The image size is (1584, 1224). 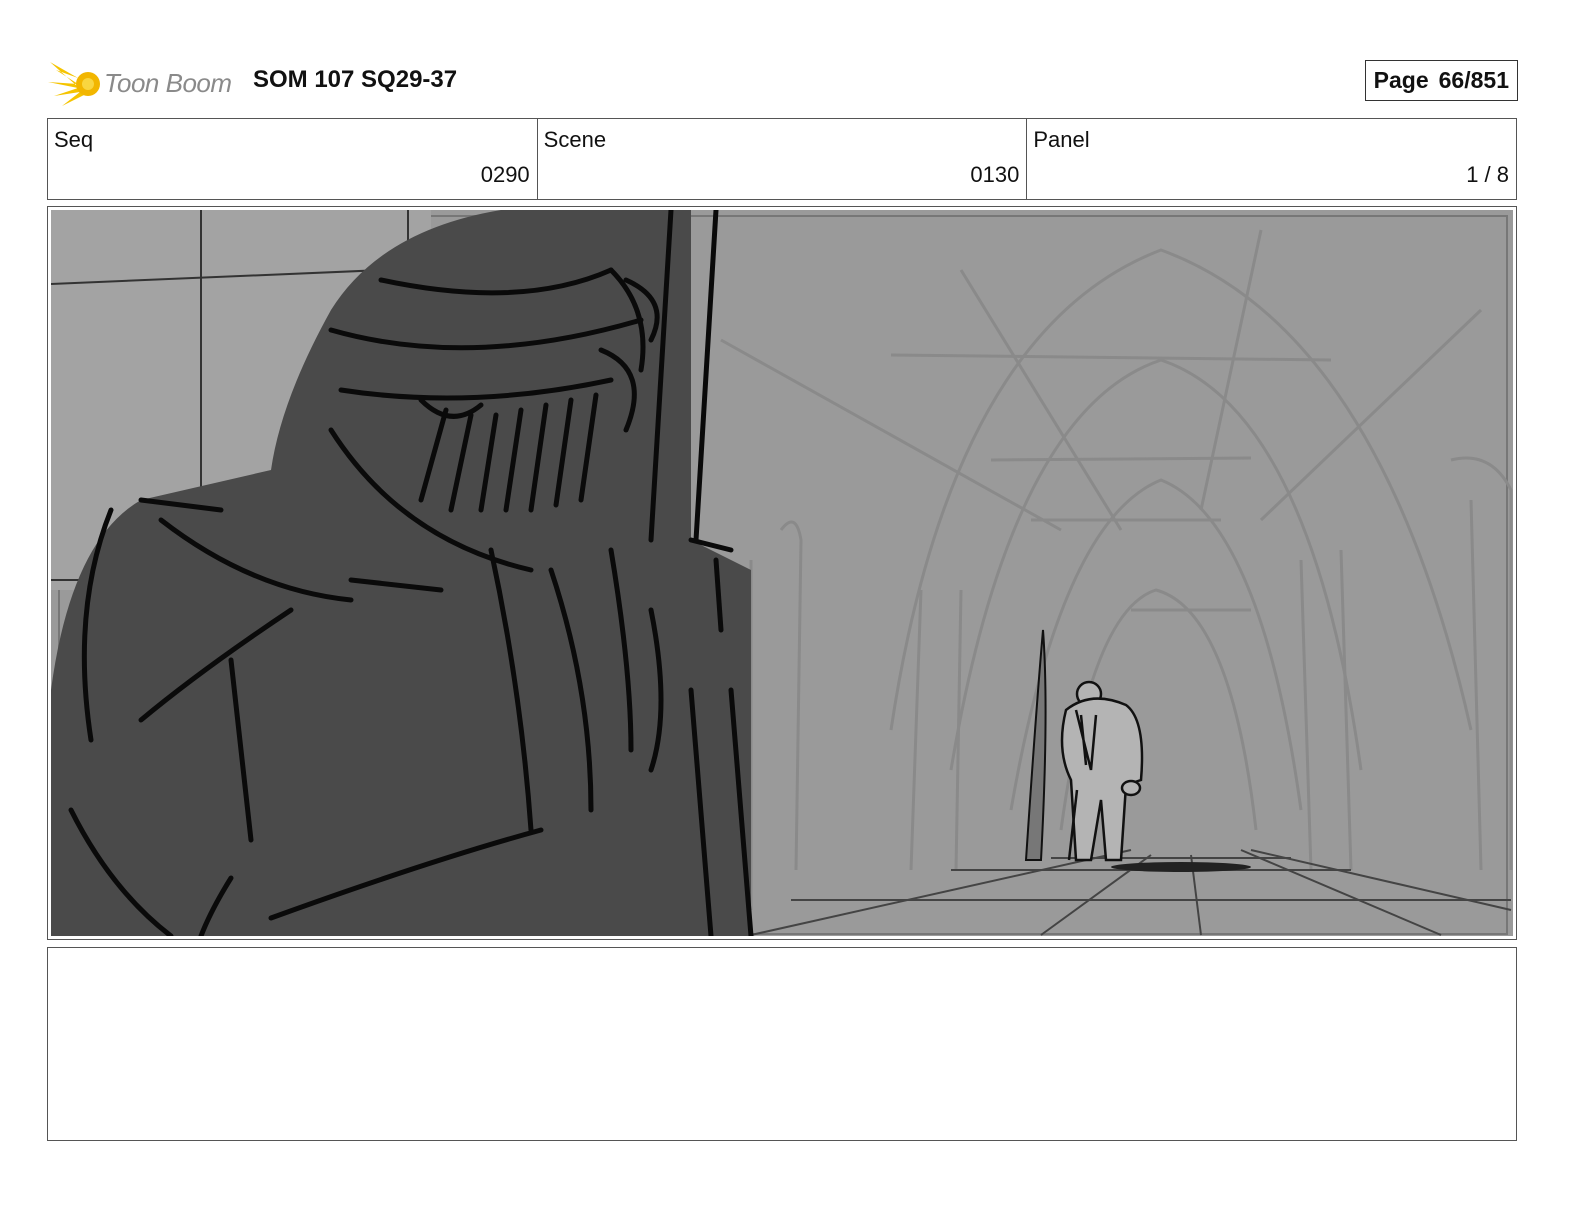 What do you see at coordinates (1473, 80) in the screenshot?
I see `page-number: 66/851` at bounding box center [1473, 80].